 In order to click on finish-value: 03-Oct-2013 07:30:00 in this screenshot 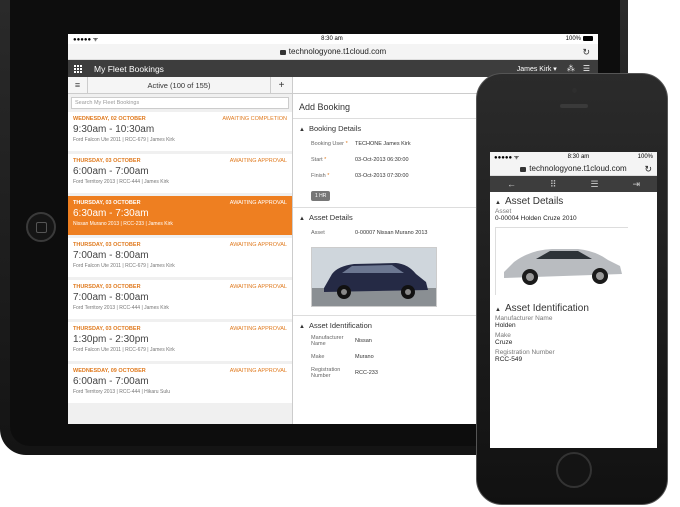, I will do `click(382, 176)`.